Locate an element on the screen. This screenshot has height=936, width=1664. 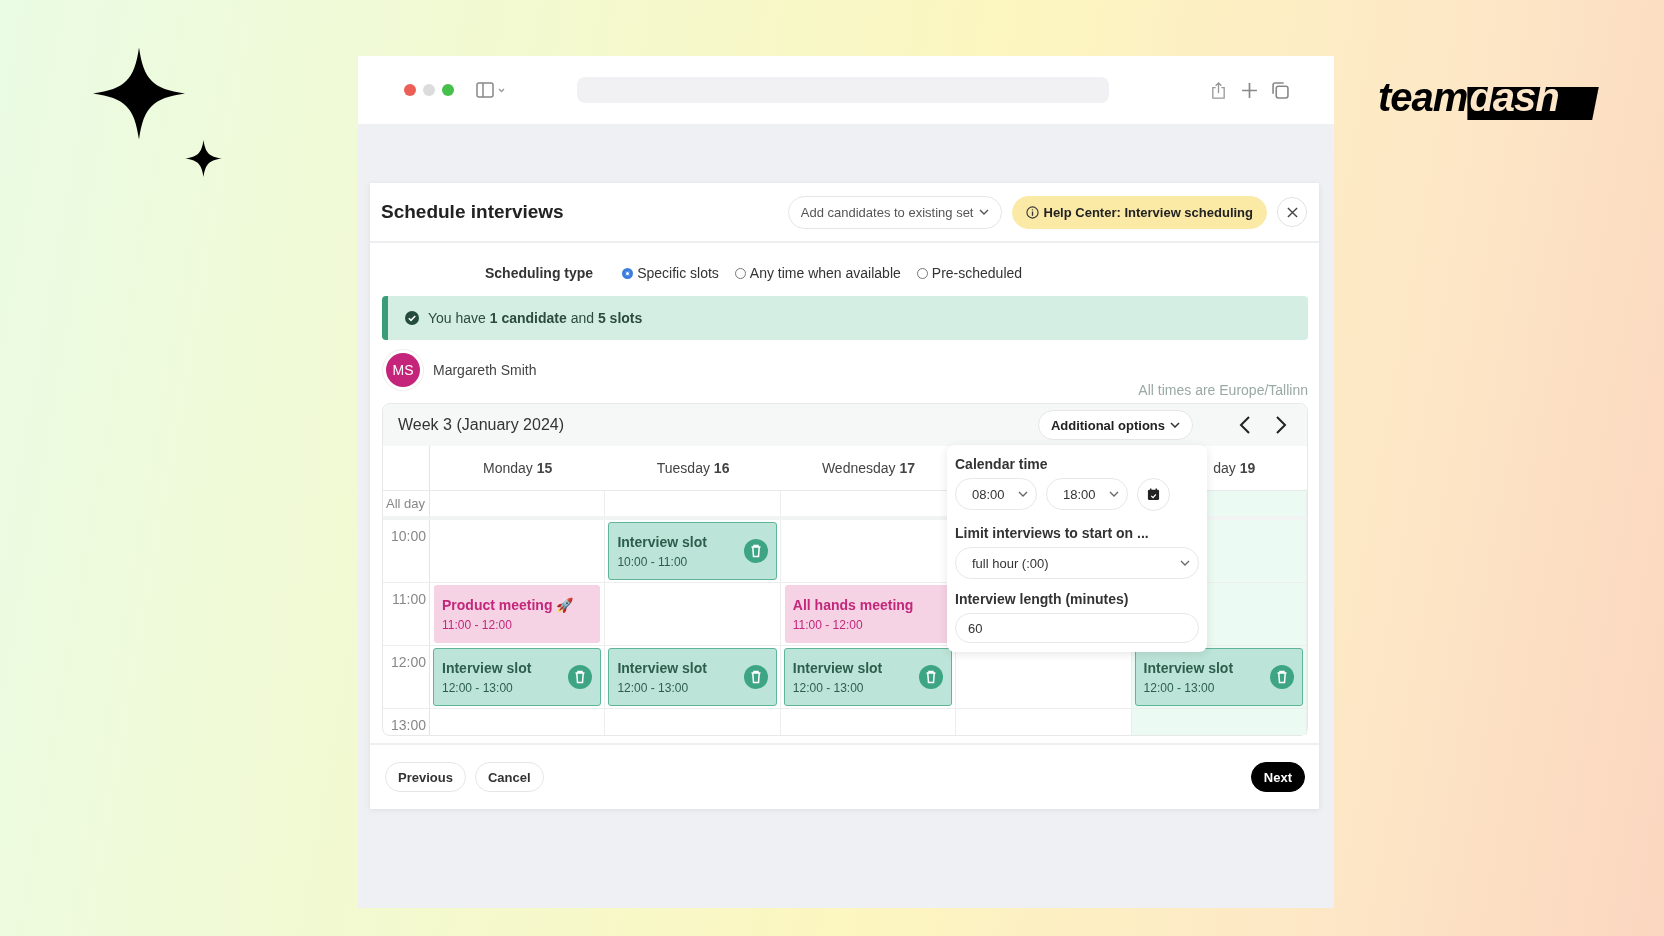
day-header: Monday 15 is located at coordinates (518, 468).